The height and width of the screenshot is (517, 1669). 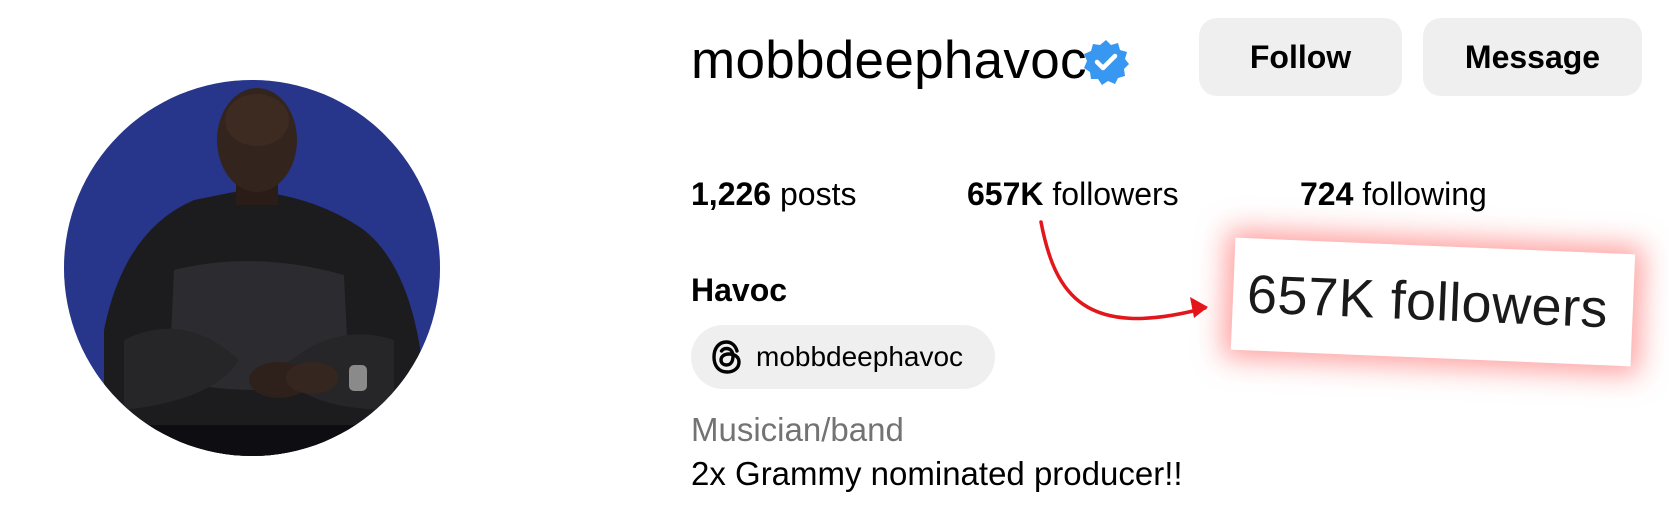 I want to click on profile-category: Musician/band, so click(x=797, y=429).